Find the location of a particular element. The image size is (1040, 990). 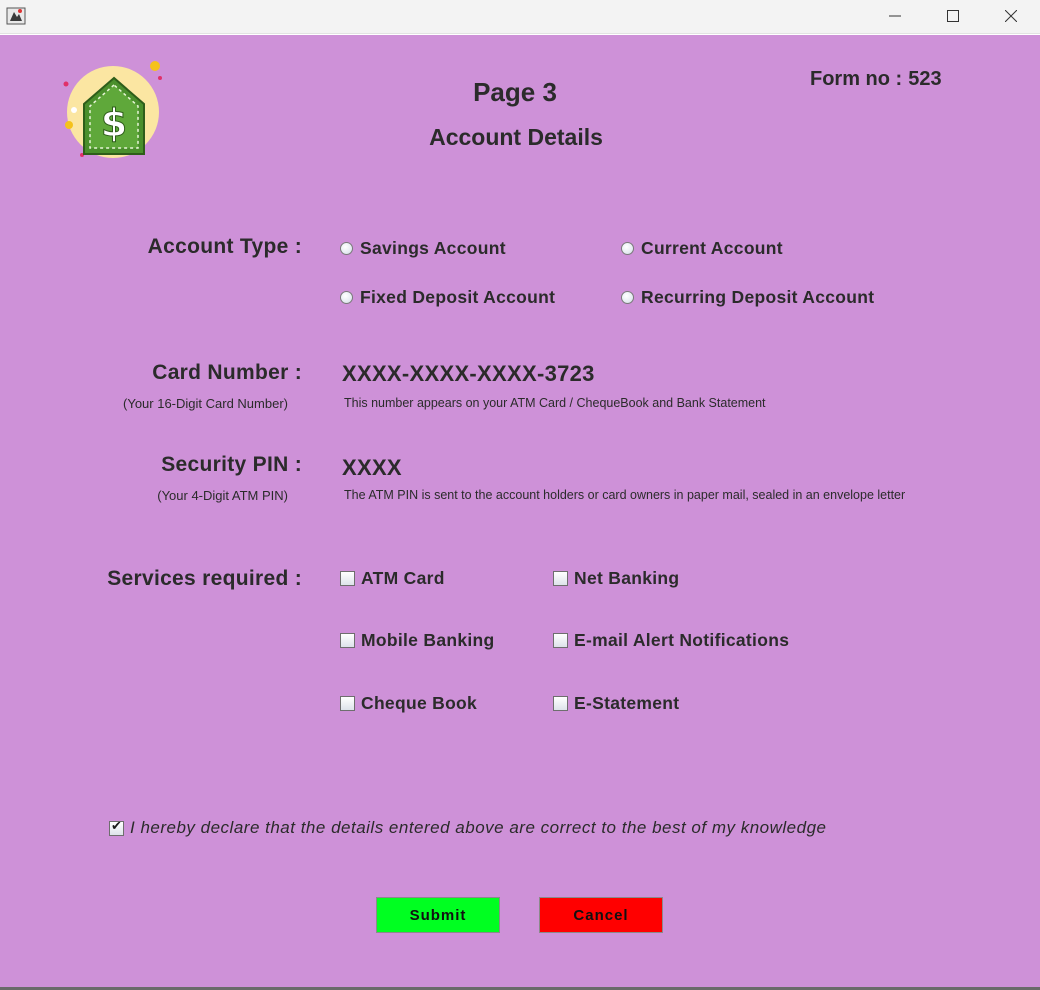

minimize-button is located at coordinates (895, 16).